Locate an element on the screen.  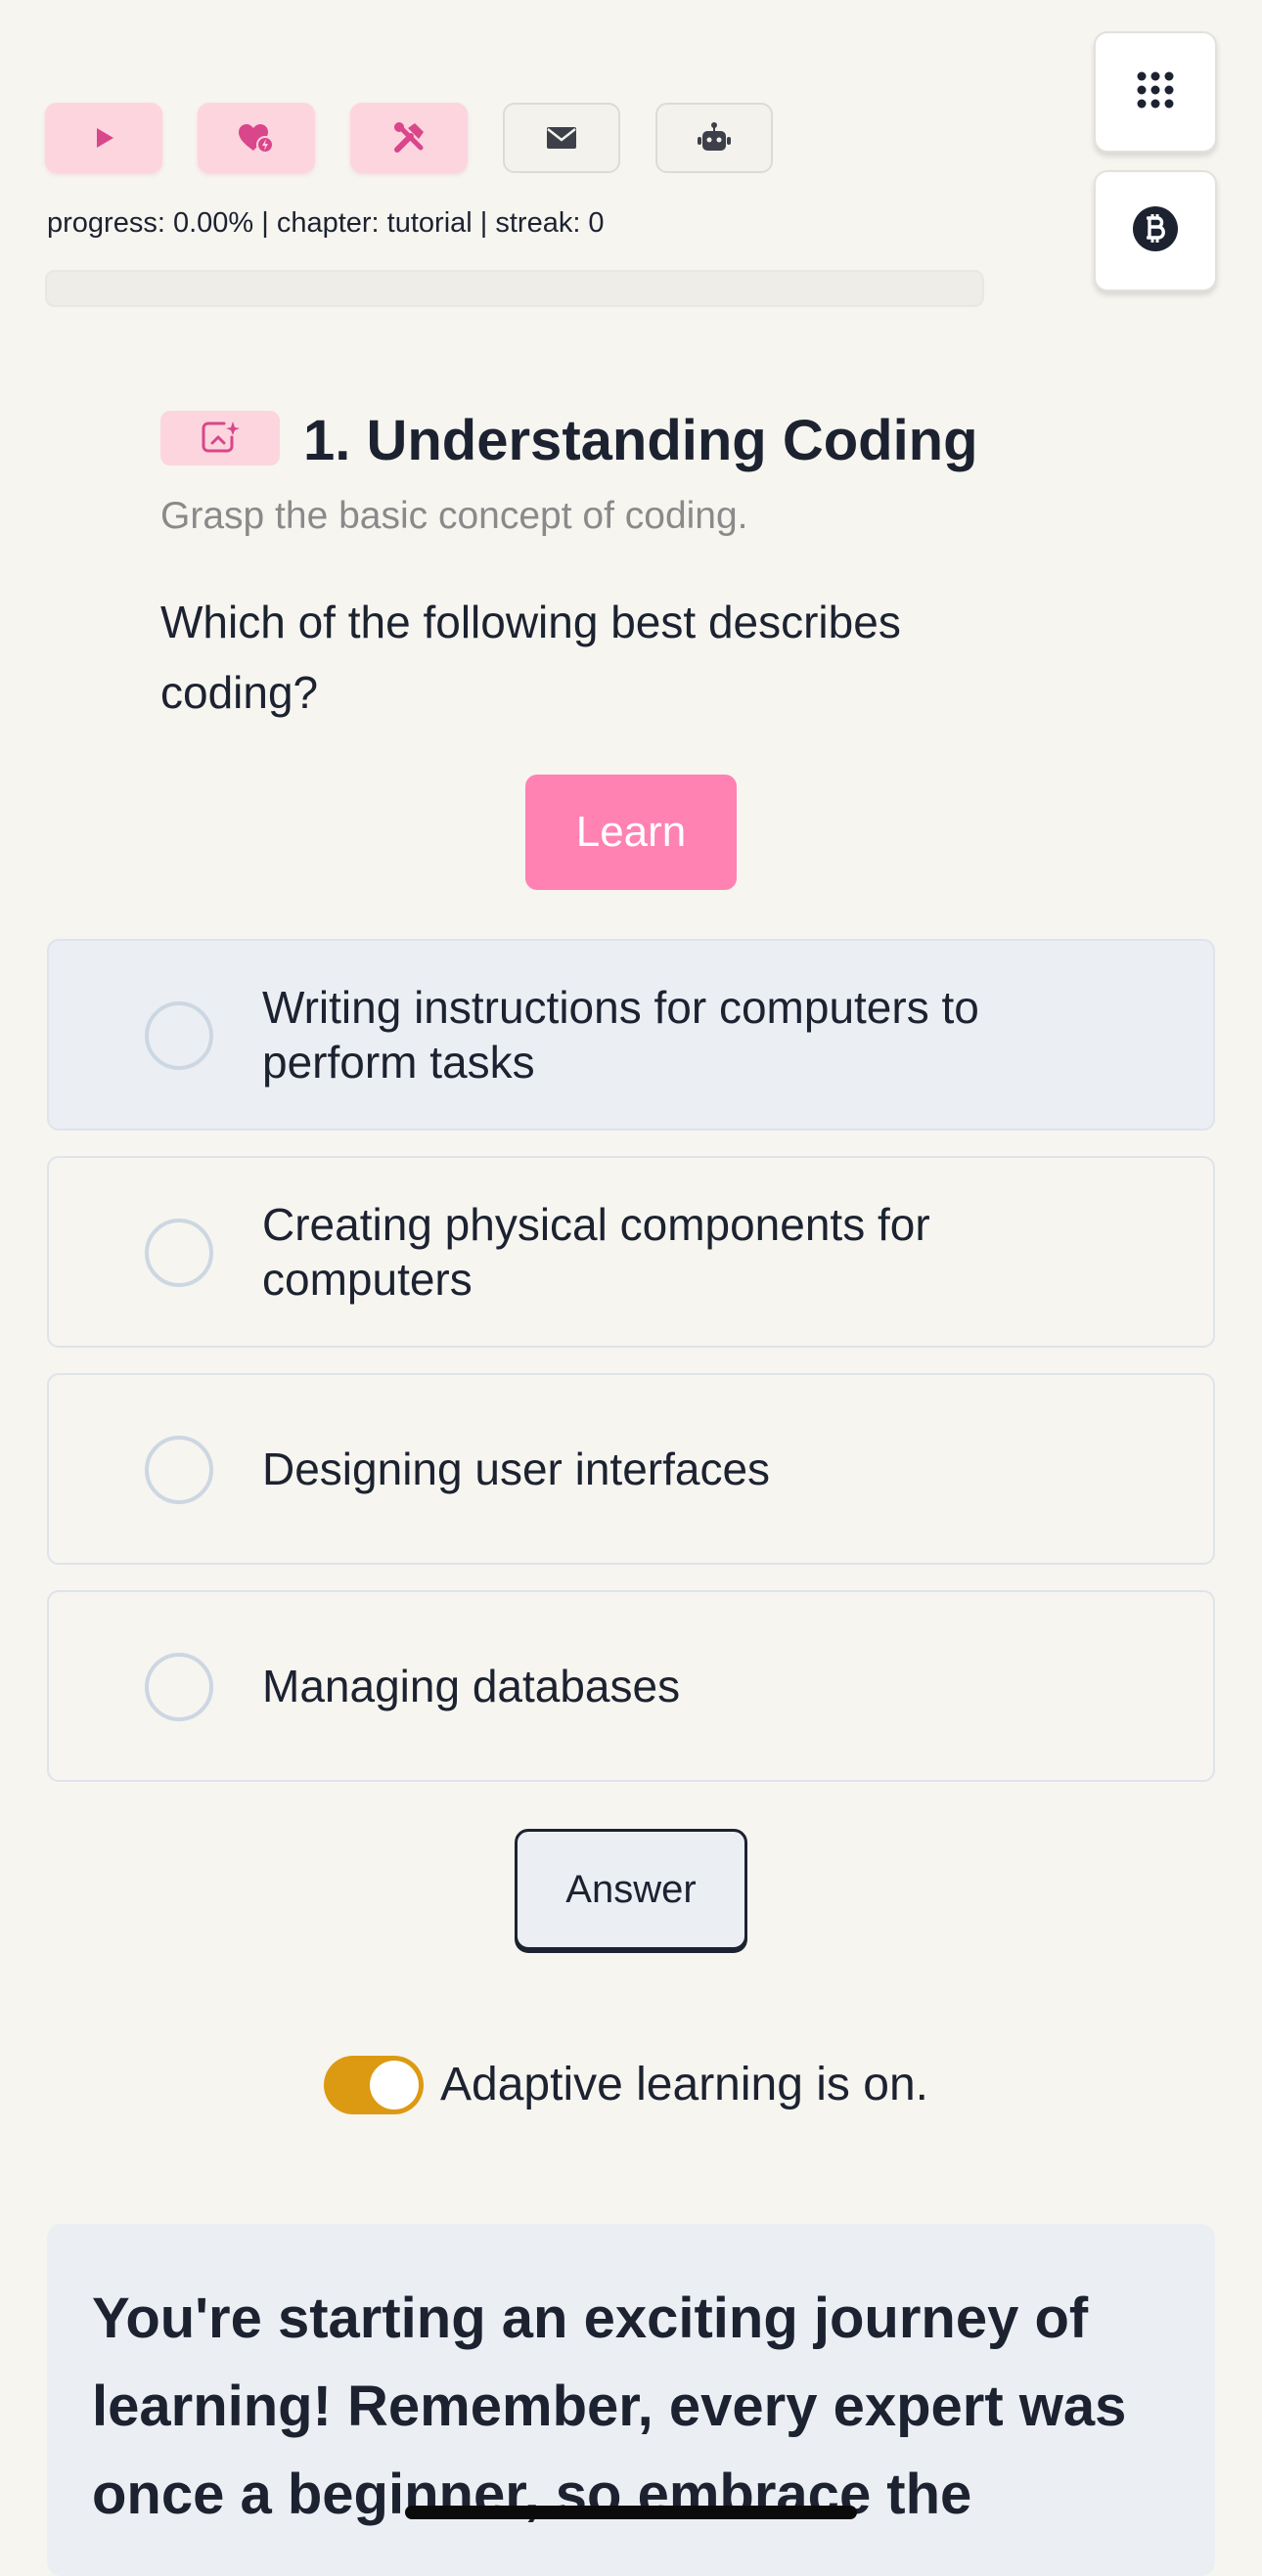
bitcoin-icon is located at coordinates (1156, 231).